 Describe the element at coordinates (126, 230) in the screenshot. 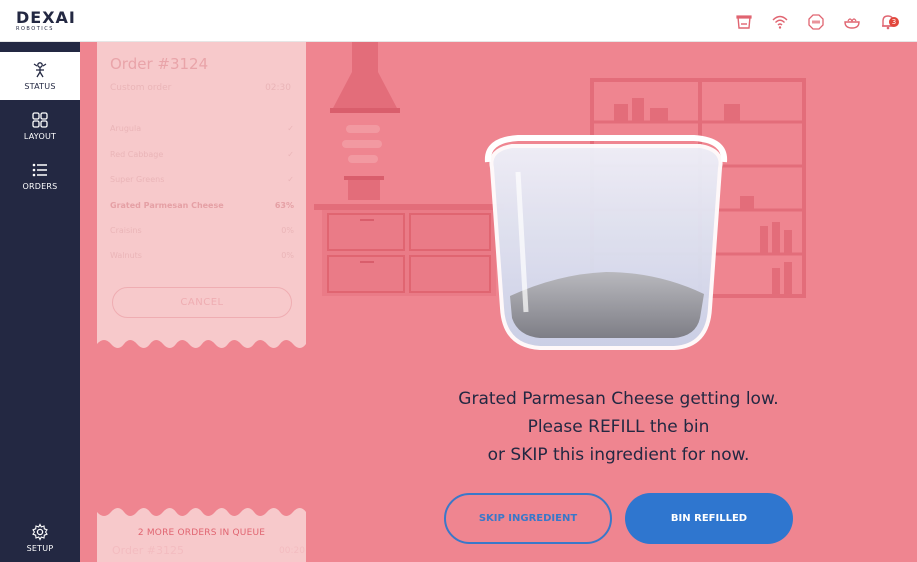

I see `ingredient-name: Craisins` at that location.